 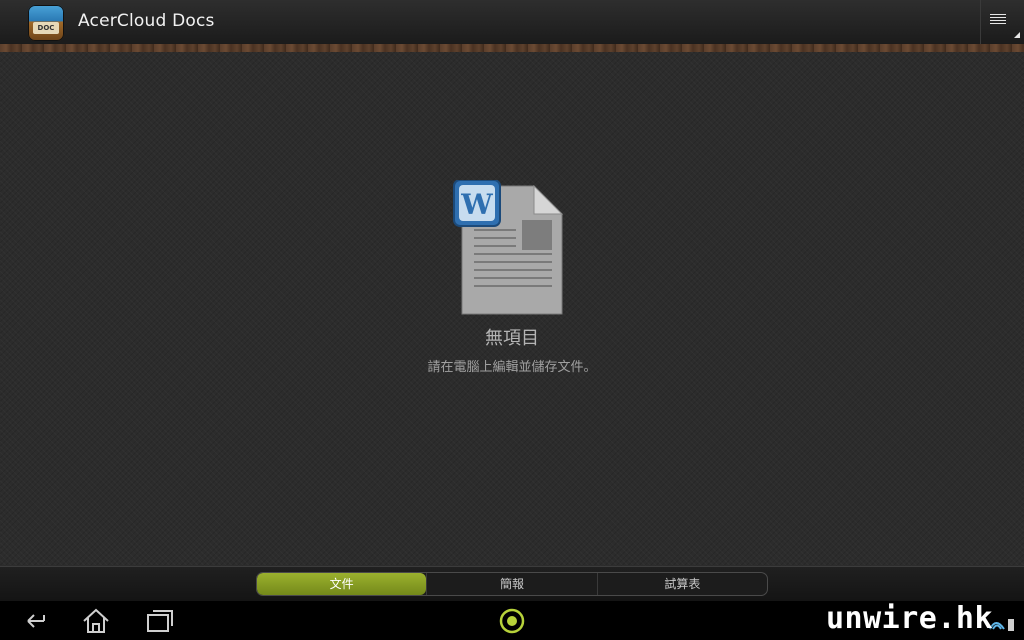 What do you see at coordinates (1017, 35) in the screenshot?
I see `overflow-indicator-icon` at bounding box center [1017, 35].